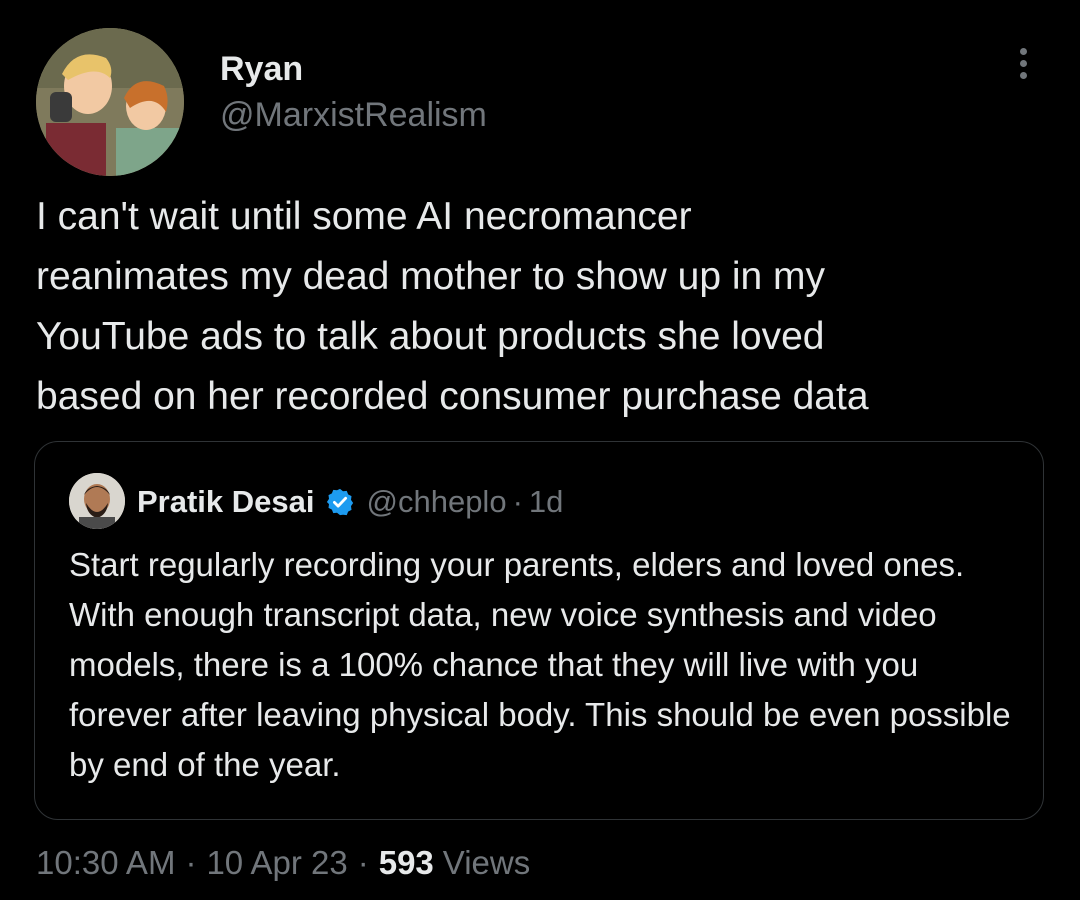  What do you see at coordinates (226, 502) in the screenshot?
I see `quoted-author-name: Pratik Desai` at bounding box center [226, 502].